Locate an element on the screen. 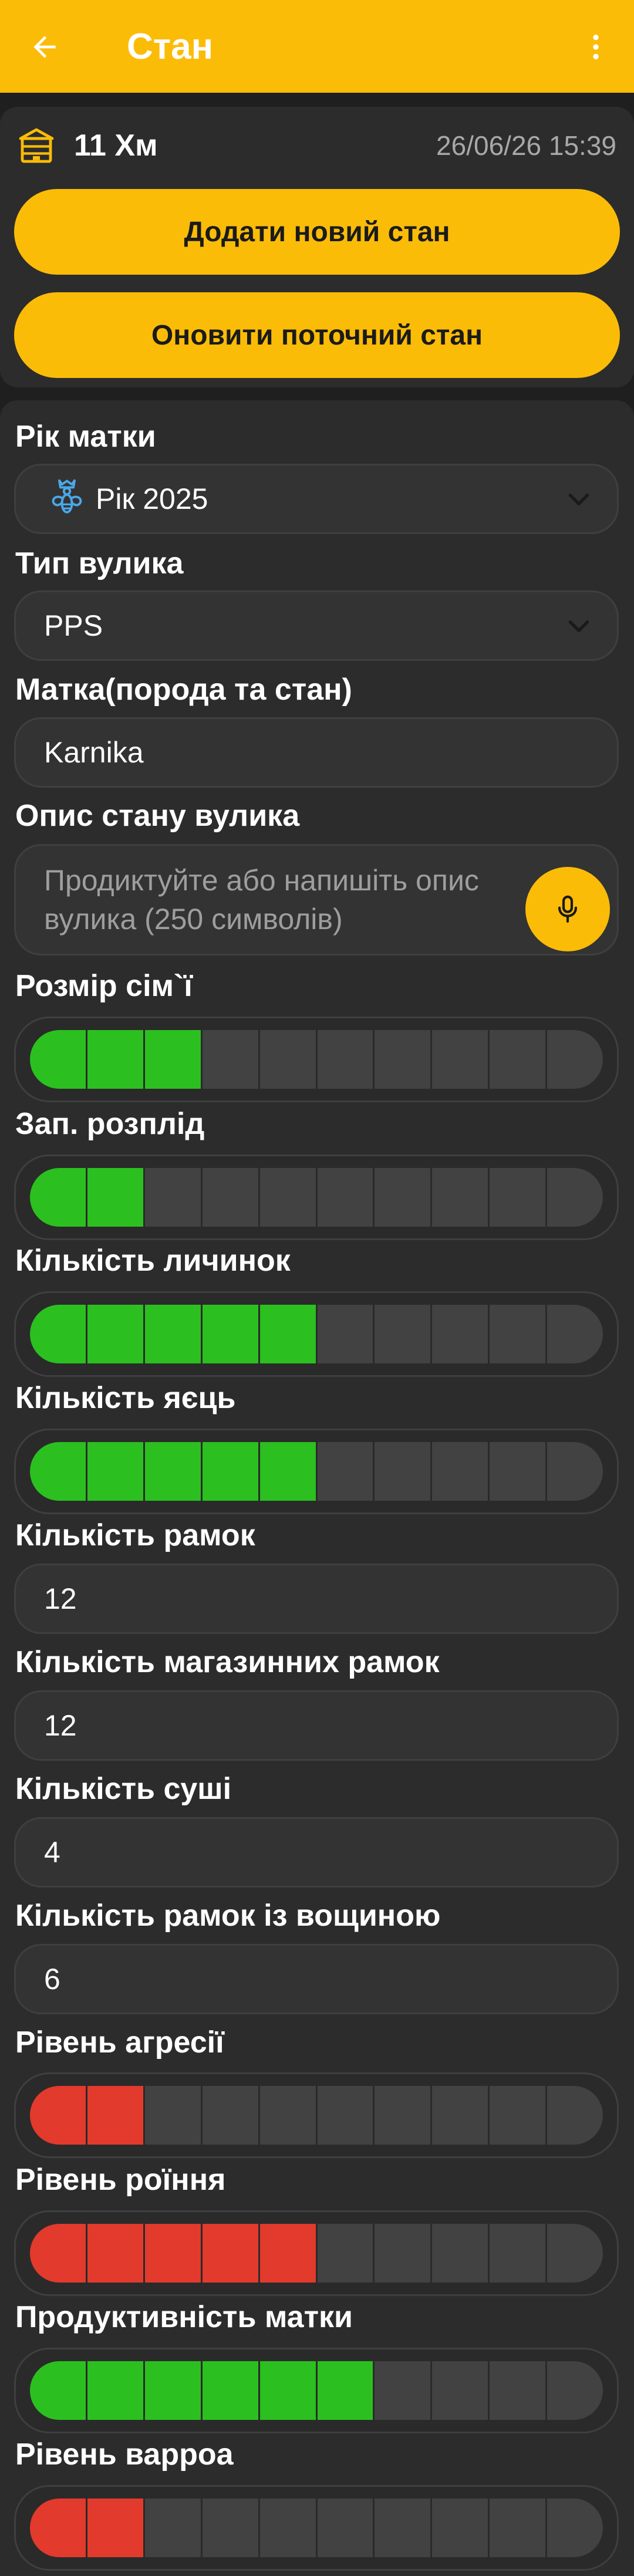  update-current-state-button: Оновити поточний стан is located at coordinates (317, 335).